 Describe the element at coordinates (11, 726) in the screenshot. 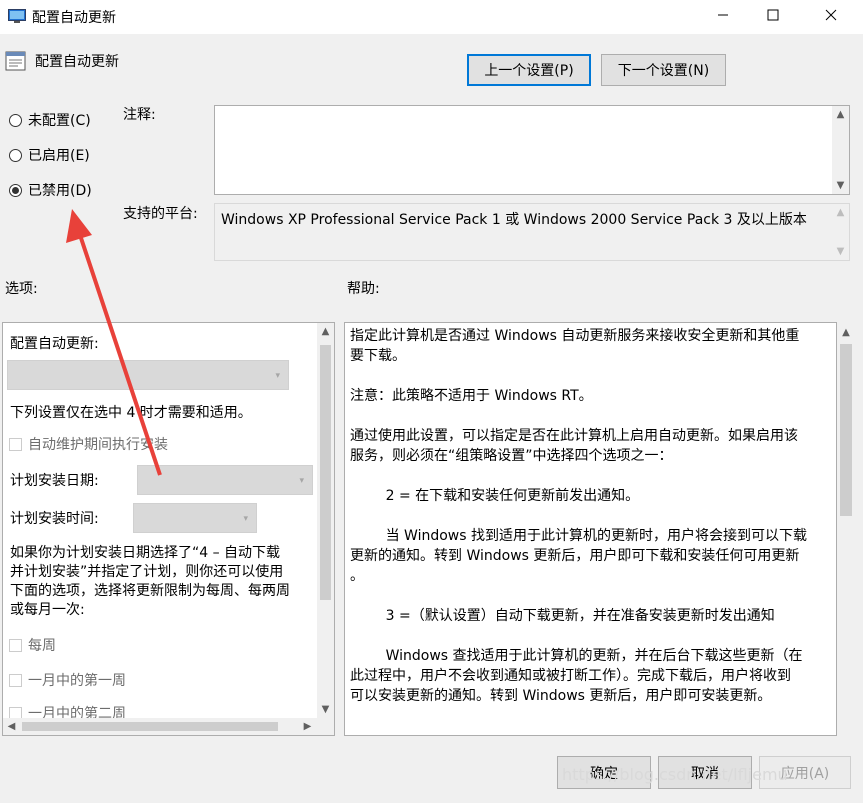

I see `scroll-left-icon: ◀` at that location.